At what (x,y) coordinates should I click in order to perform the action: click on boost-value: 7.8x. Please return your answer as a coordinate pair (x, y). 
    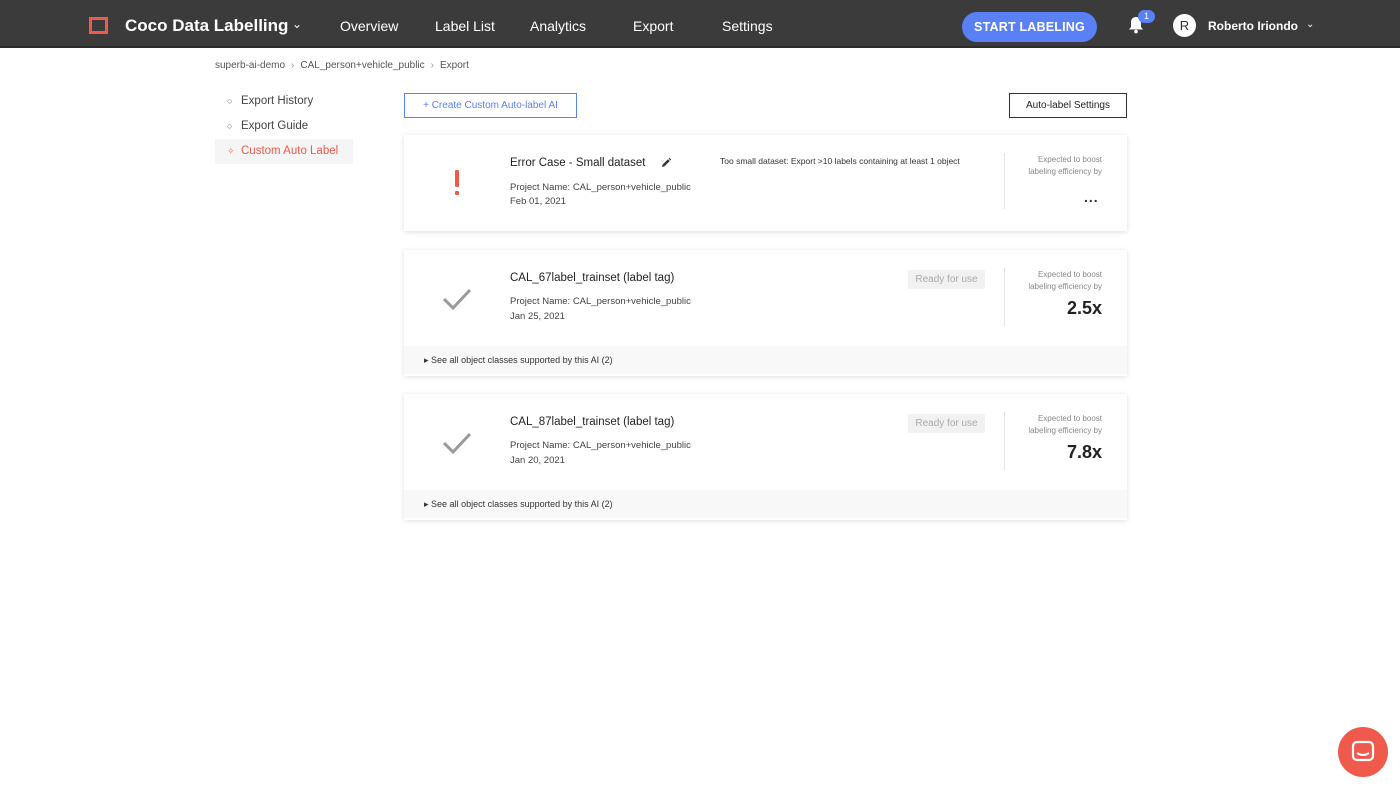
    Looking at the image, I should click on (1084, 452).